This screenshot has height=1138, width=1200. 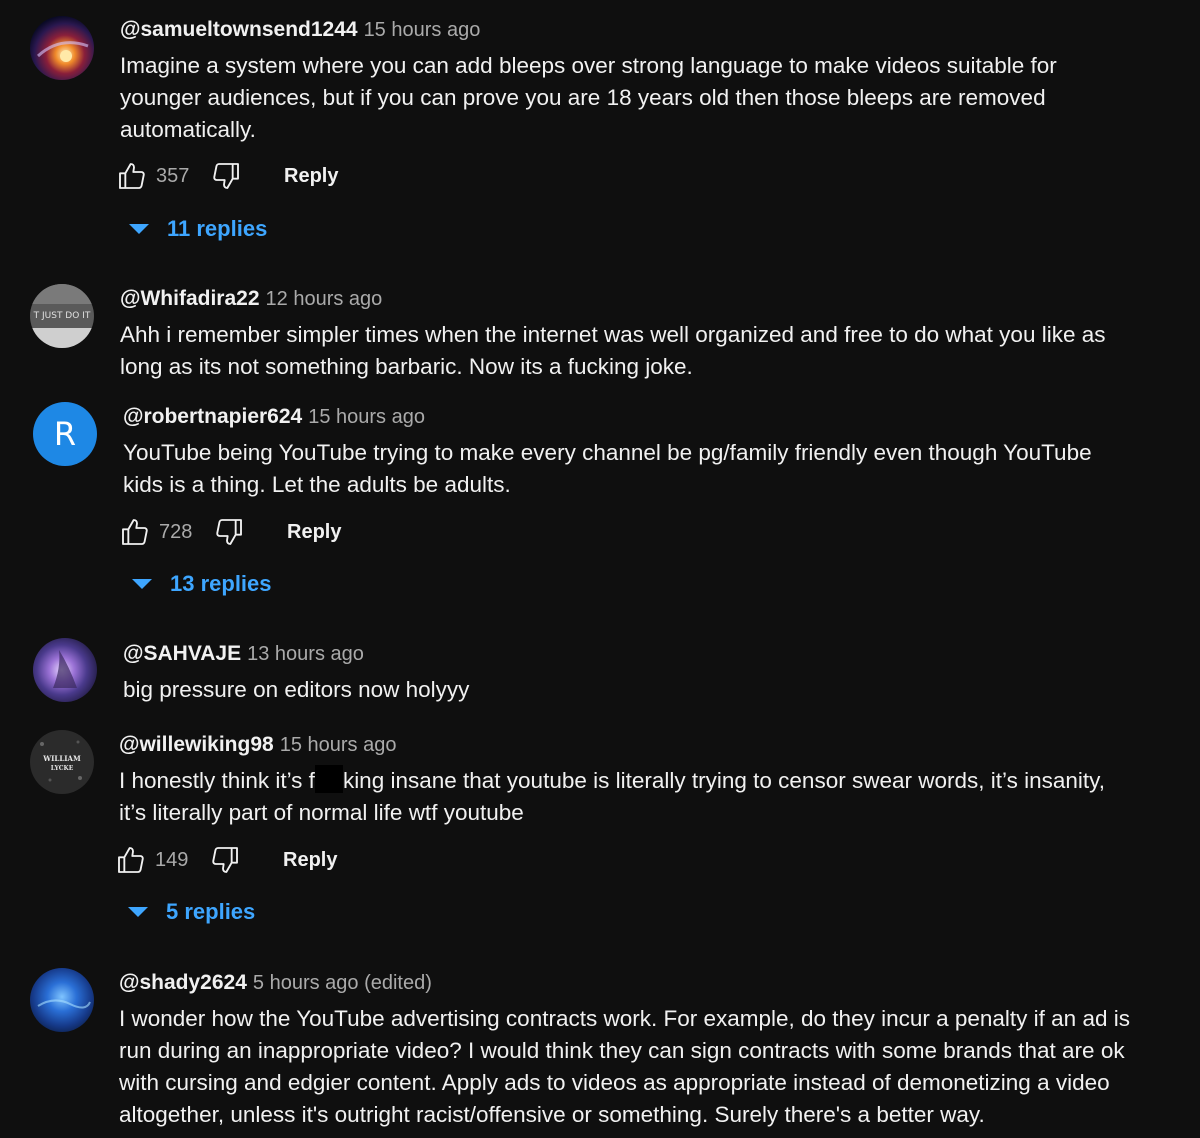 I want to click on view-replies-button: 11 replies, so click(x=198, y=229).